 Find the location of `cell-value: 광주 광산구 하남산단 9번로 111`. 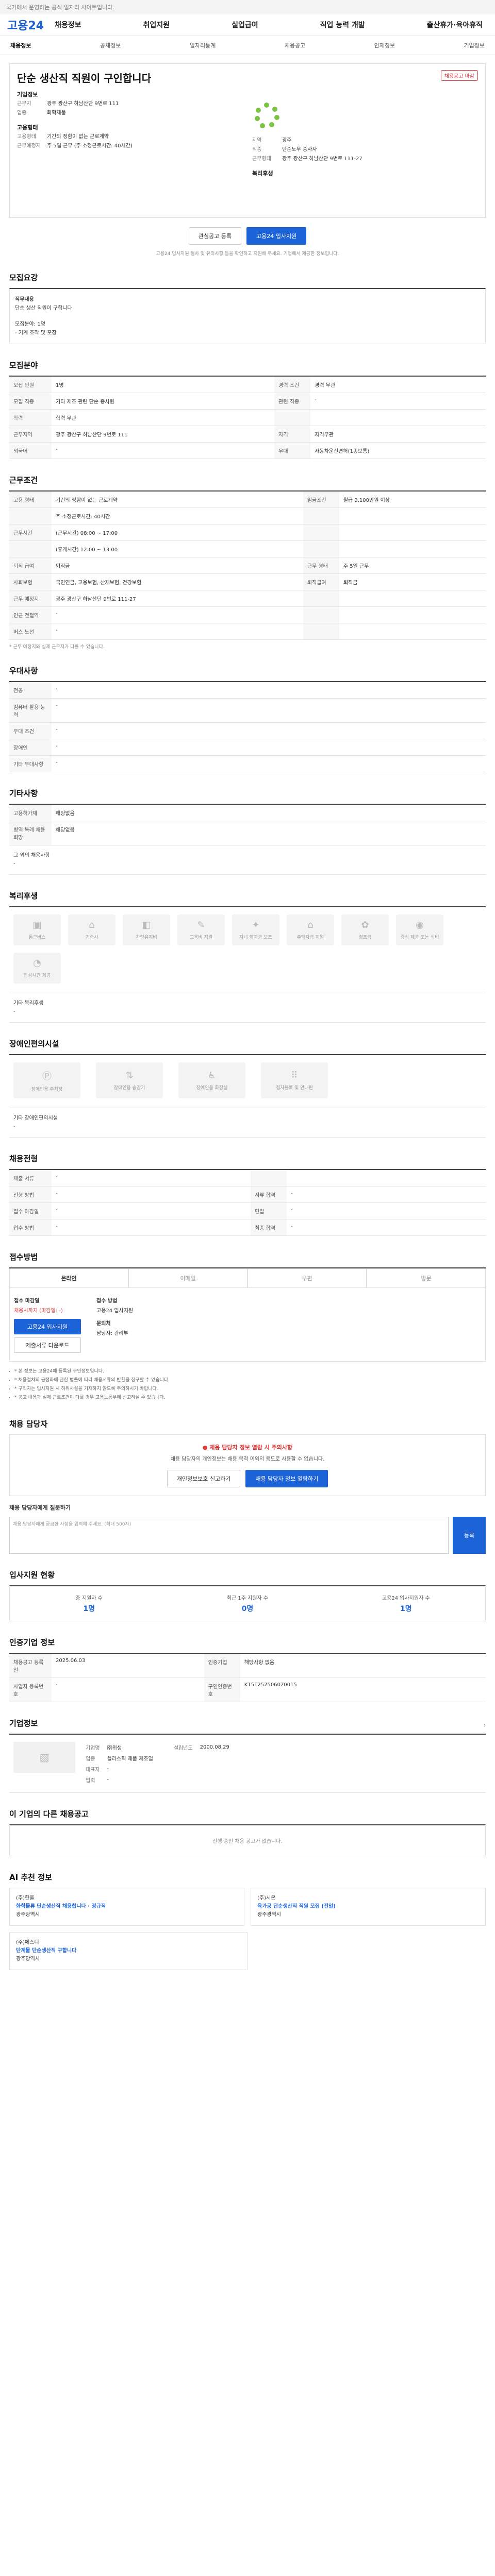

cell-value: 광주 광산구 하남산단 9번로 111 is located at coordinates (164, 434).